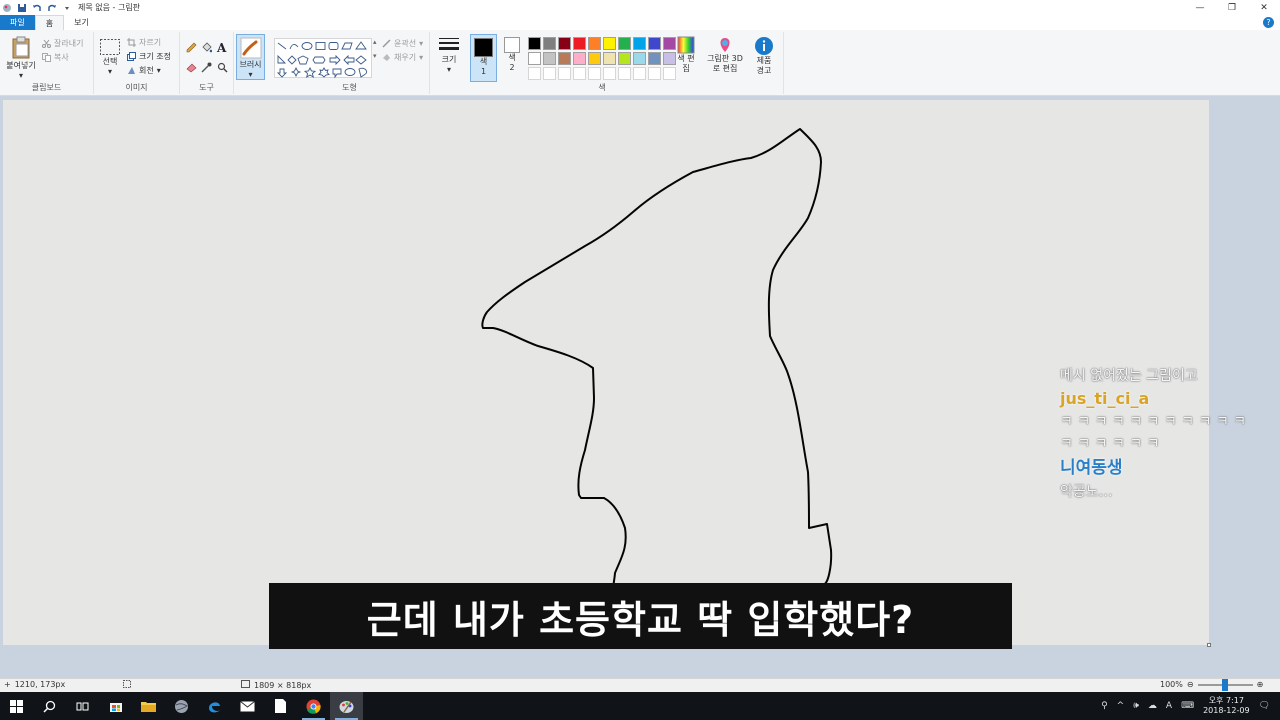  What do you see at coordinates (250, 57) in the screenshot?
I see `brushes-button: 브러시 ▾` at bounding box center [250, 57].